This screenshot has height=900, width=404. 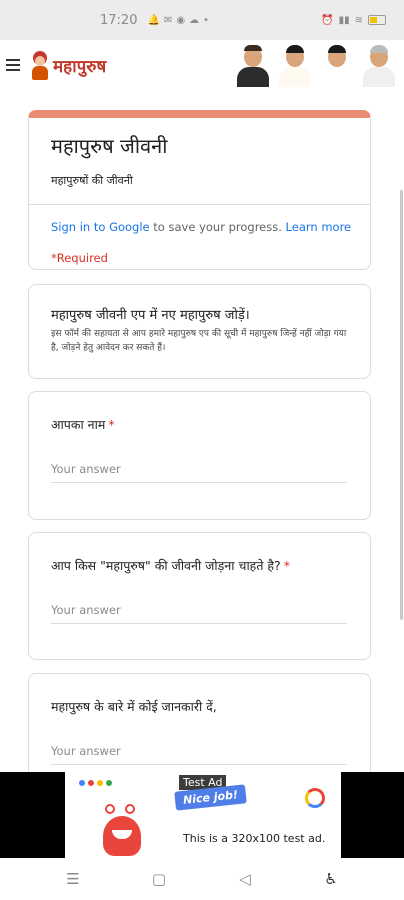 I want to click on app-header: महापुरुष, so click(x=202, y=65).